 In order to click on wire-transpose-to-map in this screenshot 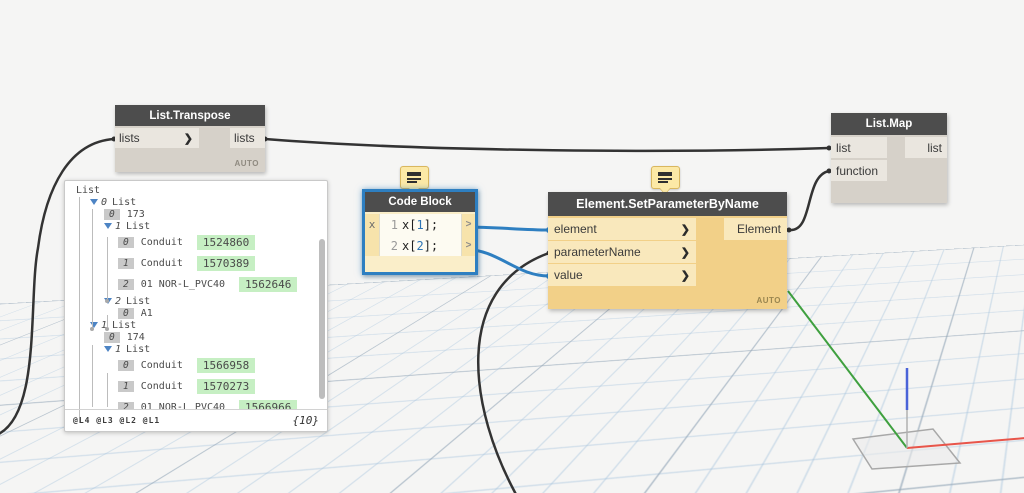, I will do `click(547, 145)`.